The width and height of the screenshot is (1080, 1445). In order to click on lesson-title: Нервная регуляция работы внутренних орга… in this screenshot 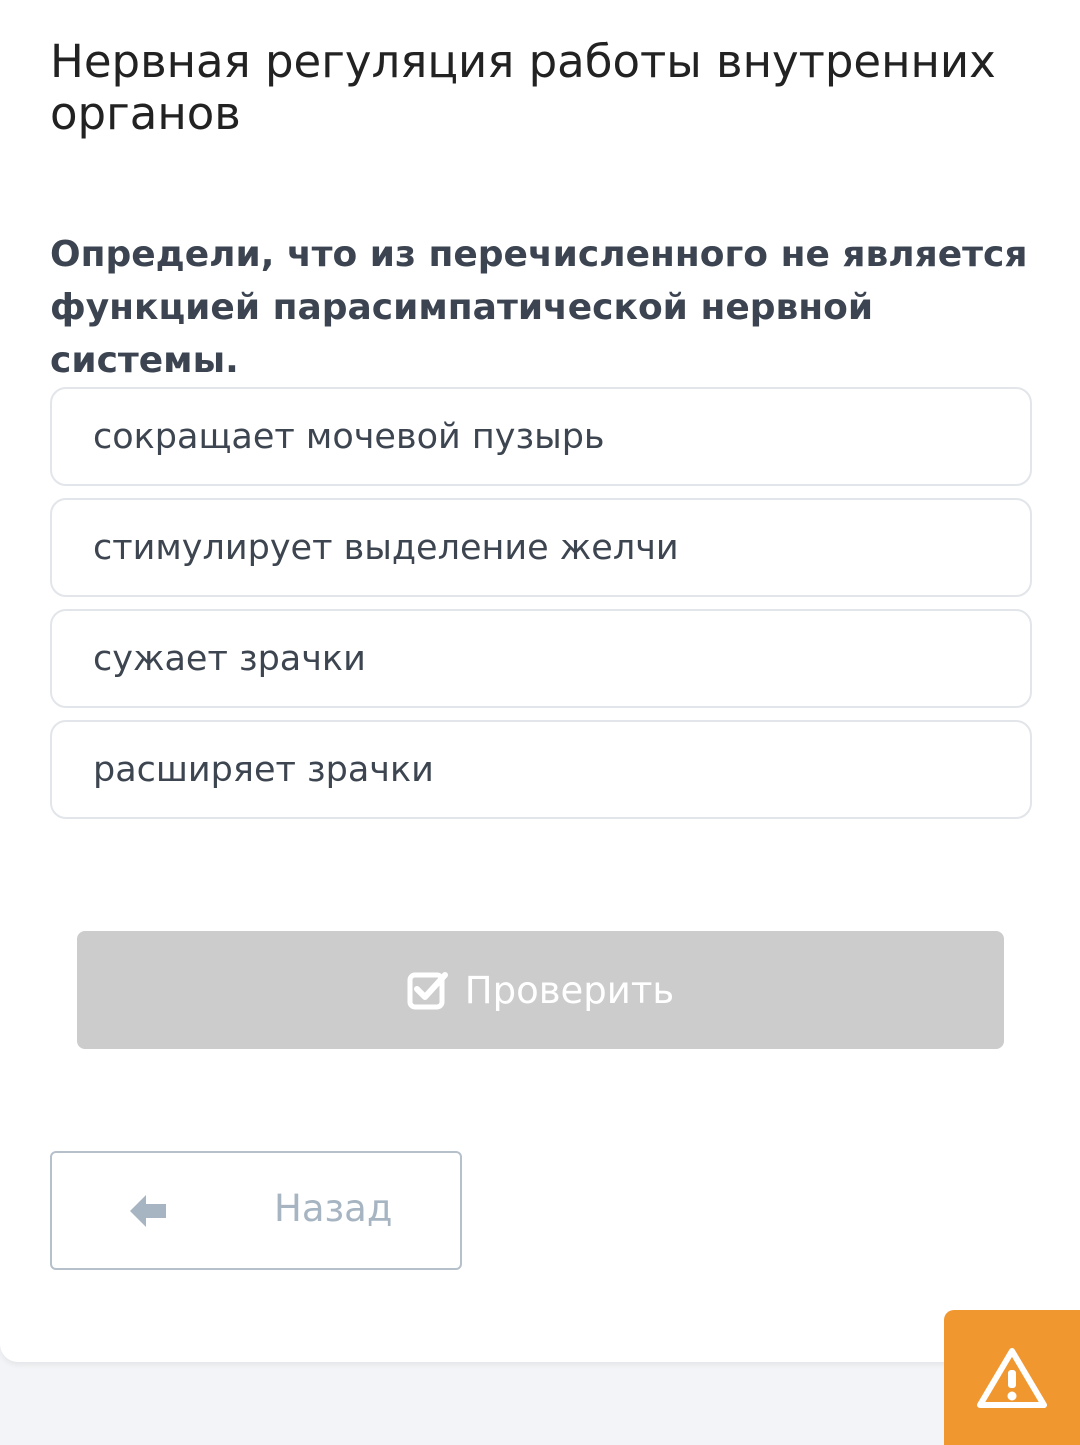, I will do `click(523, 87)`.